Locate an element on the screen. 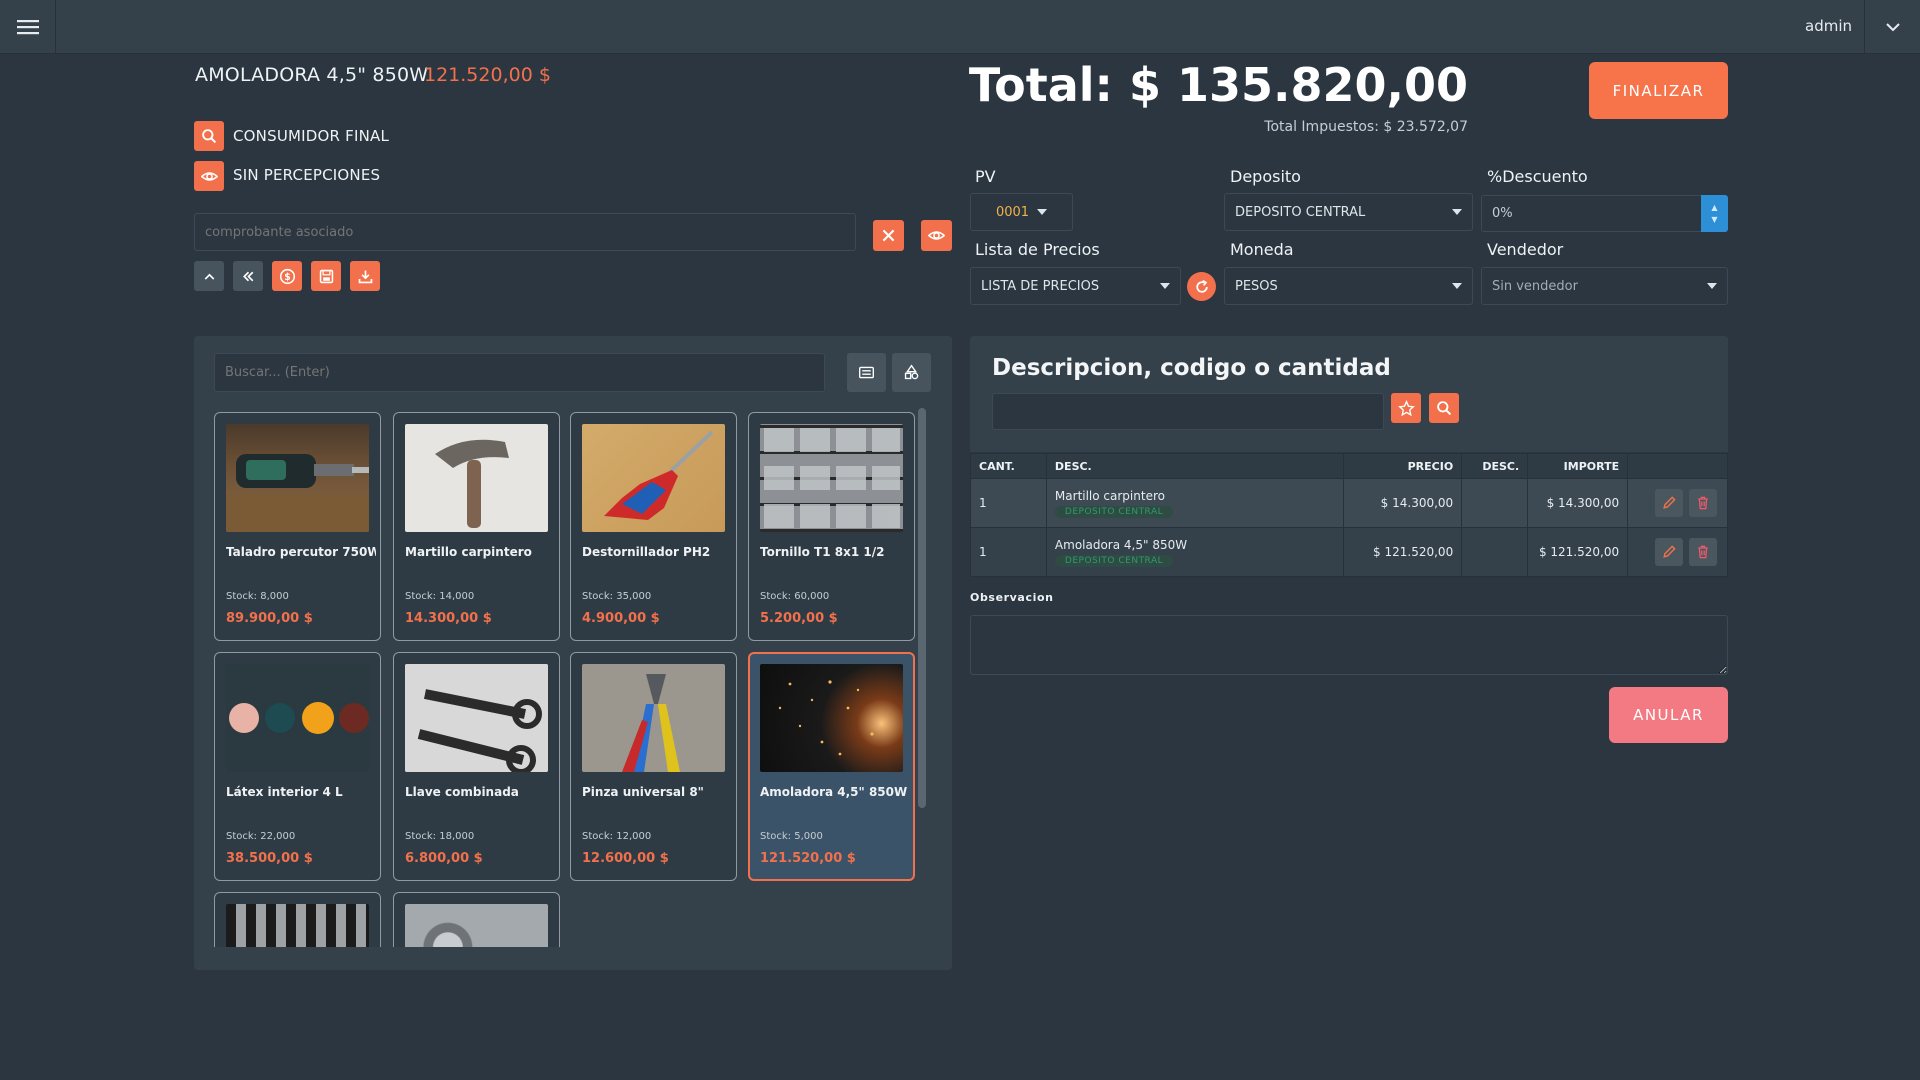 This screenshot has width=1920, height=1080. product-image-screws is located at coordinates (831, 478).